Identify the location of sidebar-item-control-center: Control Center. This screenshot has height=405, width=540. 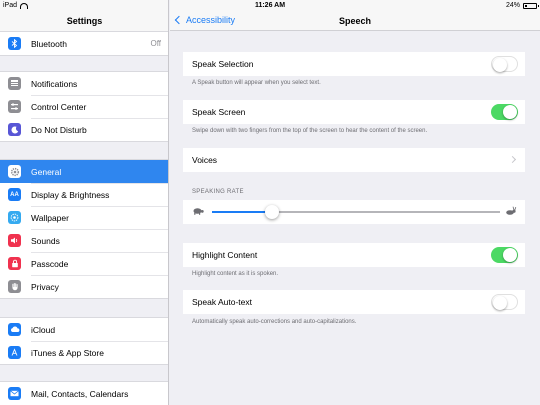
(84, 106).